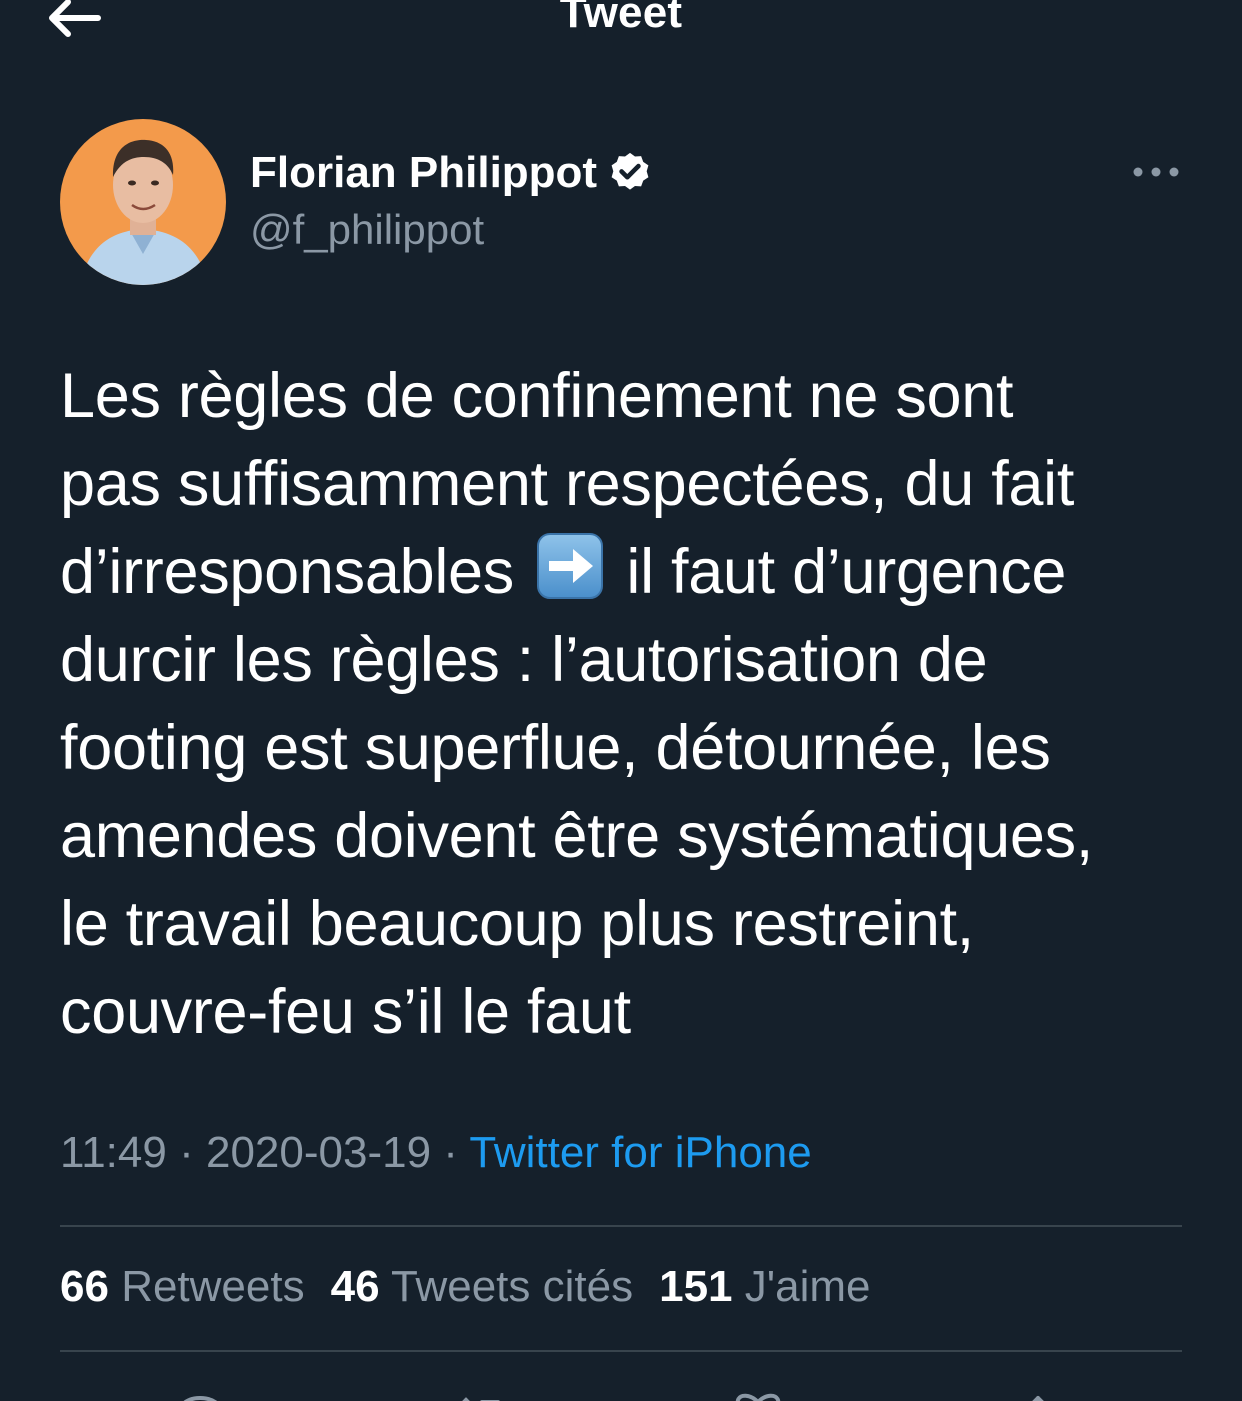 This screenshot has height=1401, width=1242. What do you see at coordinates (478, 1394) in the screenshot?
I see `retweet-button` at bounding box center [478, 1394].